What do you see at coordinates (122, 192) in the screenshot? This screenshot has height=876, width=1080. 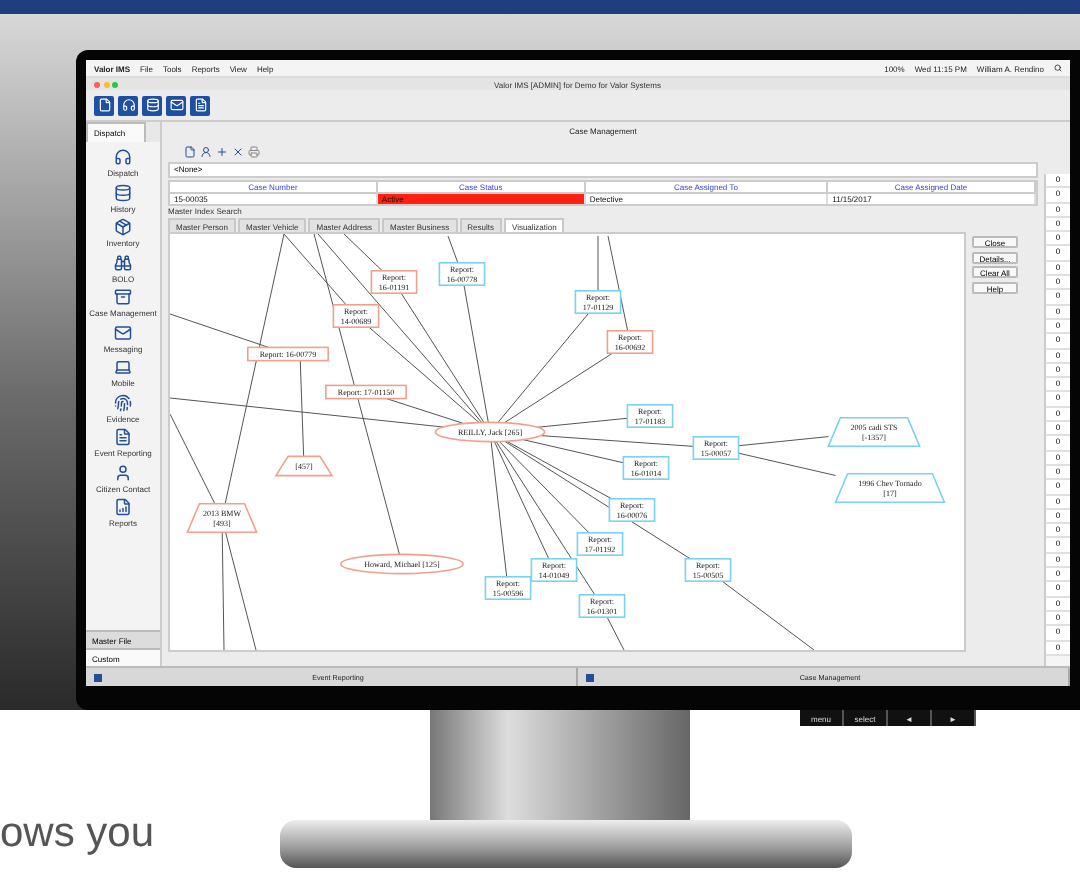 I see `server-icon` at bounding box center [122, 192].